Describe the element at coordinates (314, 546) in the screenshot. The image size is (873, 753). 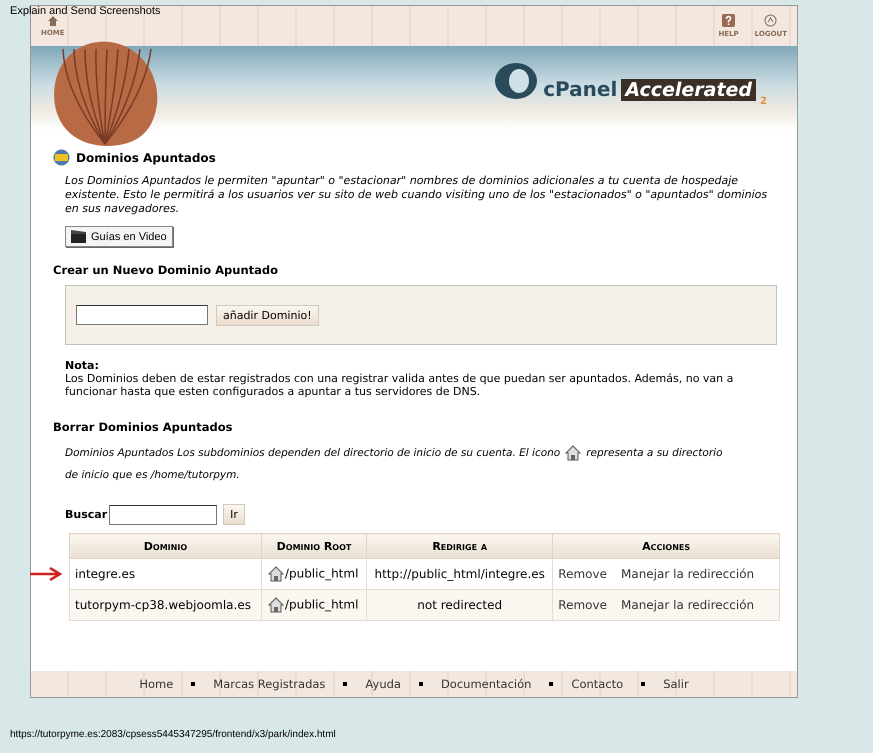
I see `column-header: Dominio Root` at that location.